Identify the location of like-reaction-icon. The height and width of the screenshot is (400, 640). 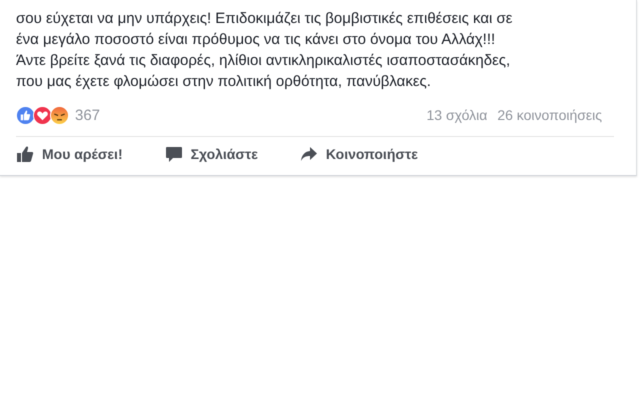
(25, 115).